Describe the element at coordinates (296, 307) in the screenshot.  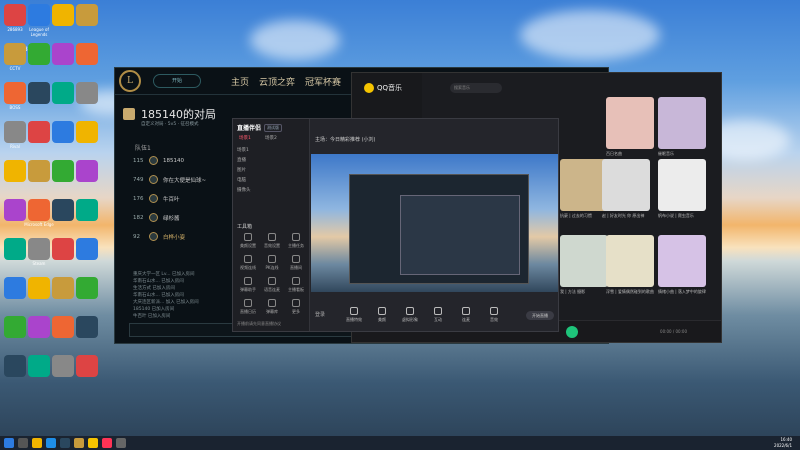
I see `tool-button: 更多` at that location.